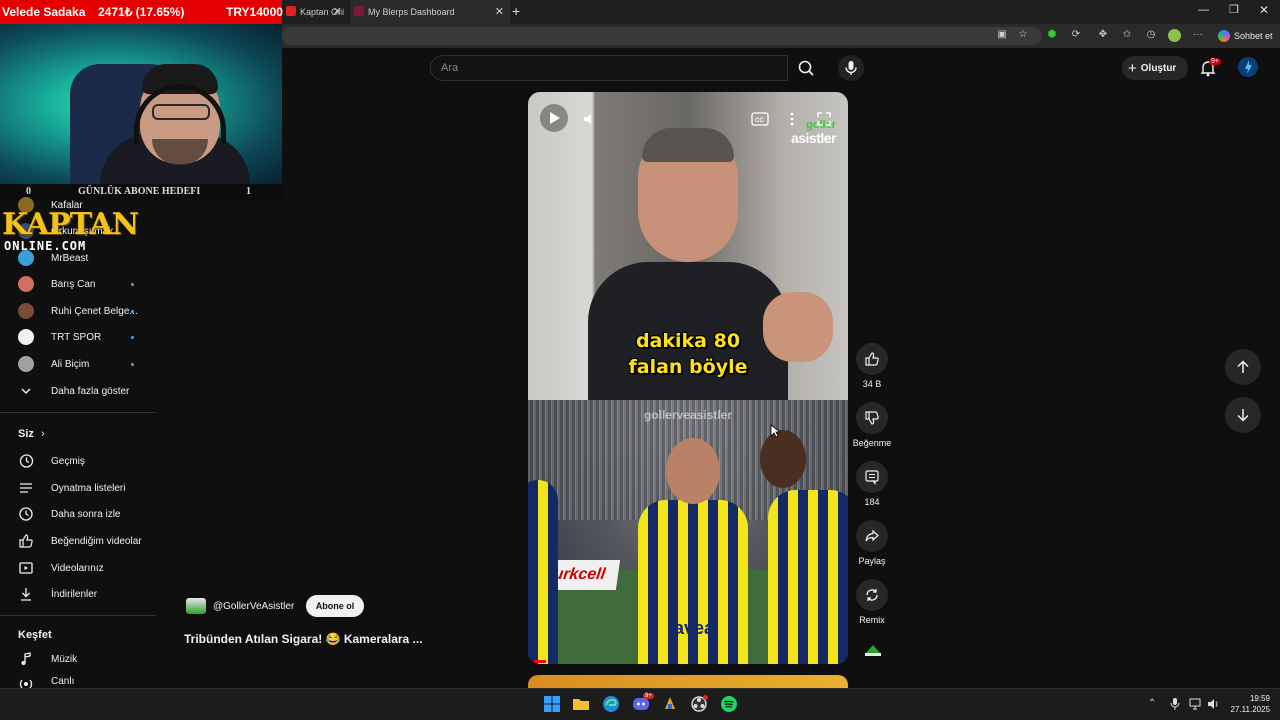  Describe the element at coordinates (1198, 35) in the screenshot. I see `more-options-icon: ···` at that location.